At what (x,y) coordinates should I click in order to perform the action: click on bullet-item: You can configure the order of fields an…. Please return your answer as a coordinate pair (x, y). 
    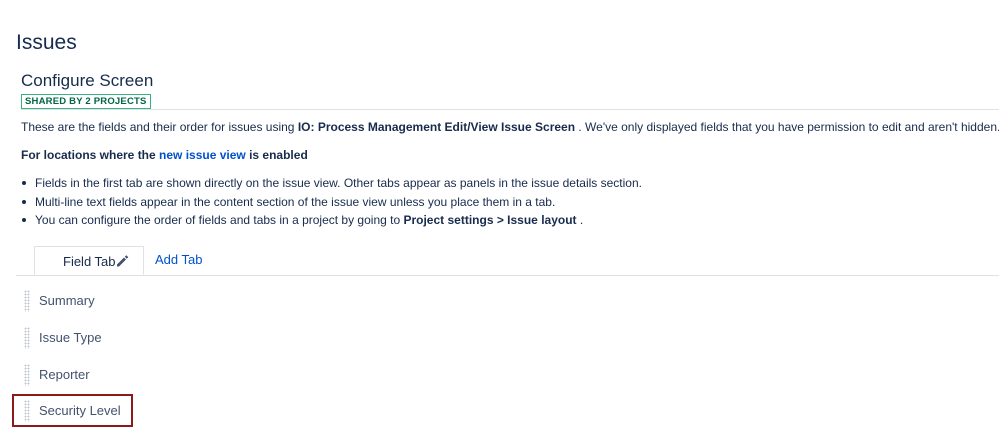
    Looking at the image, I should click on (331, 221).